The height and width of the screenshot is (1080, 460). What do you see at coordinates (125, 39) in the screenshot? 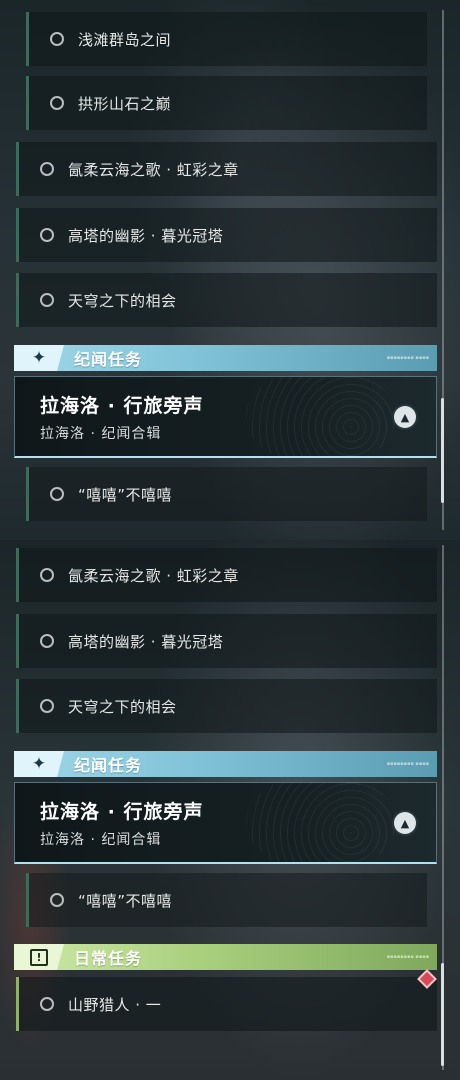
I see `quest-label: 浅滩群岛之间` at bounding box center [125, 39].